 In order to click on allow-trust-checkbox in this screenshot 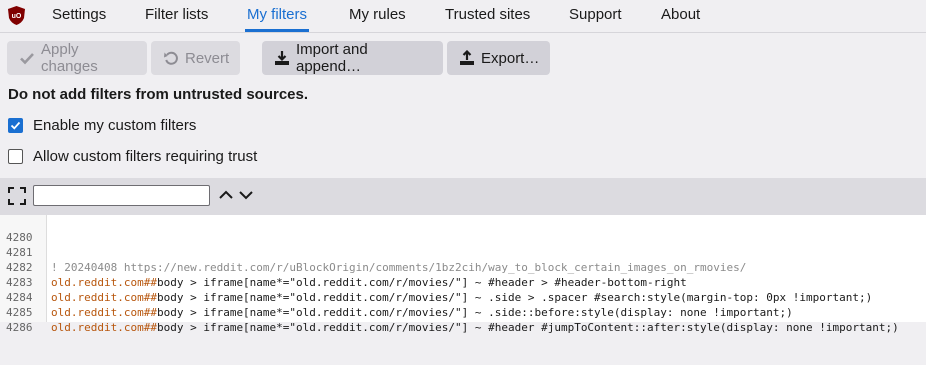, I will do `click(15, 156)`.